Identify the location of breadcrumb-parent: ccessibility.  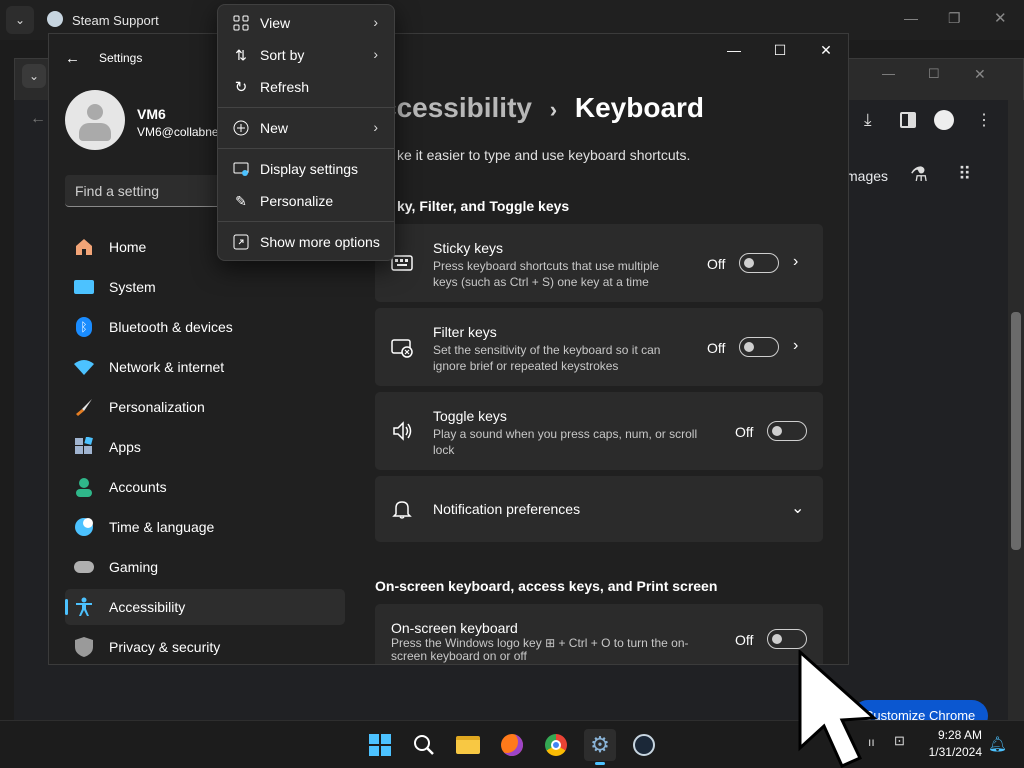
(456, 107).